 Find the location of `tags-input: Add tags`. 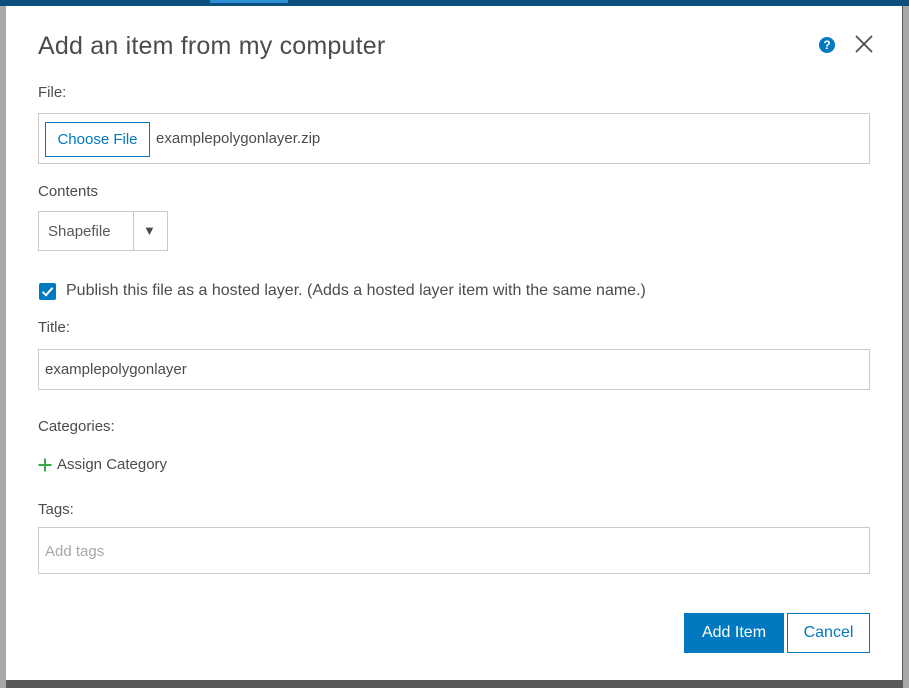

tags-input: Add tags is located at coordinates (454, 550).